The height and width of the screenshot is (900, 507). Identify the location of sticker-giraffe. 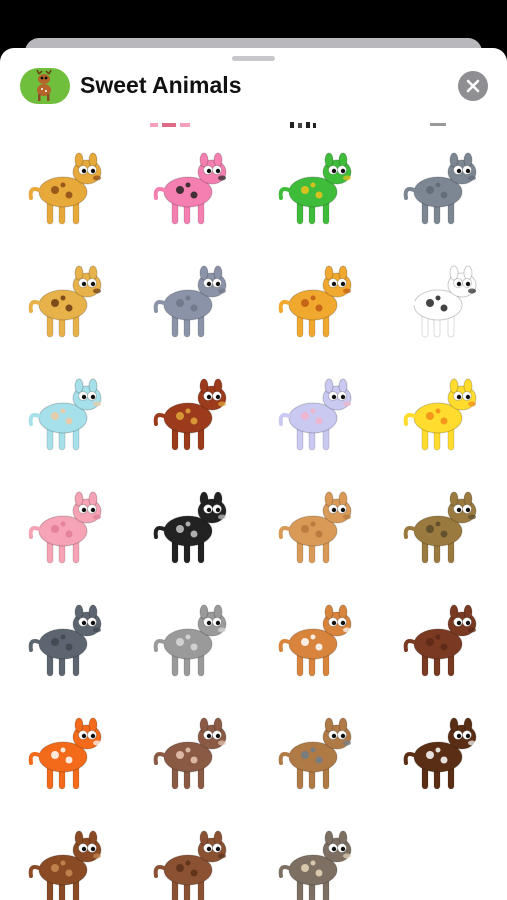
(65, 188).